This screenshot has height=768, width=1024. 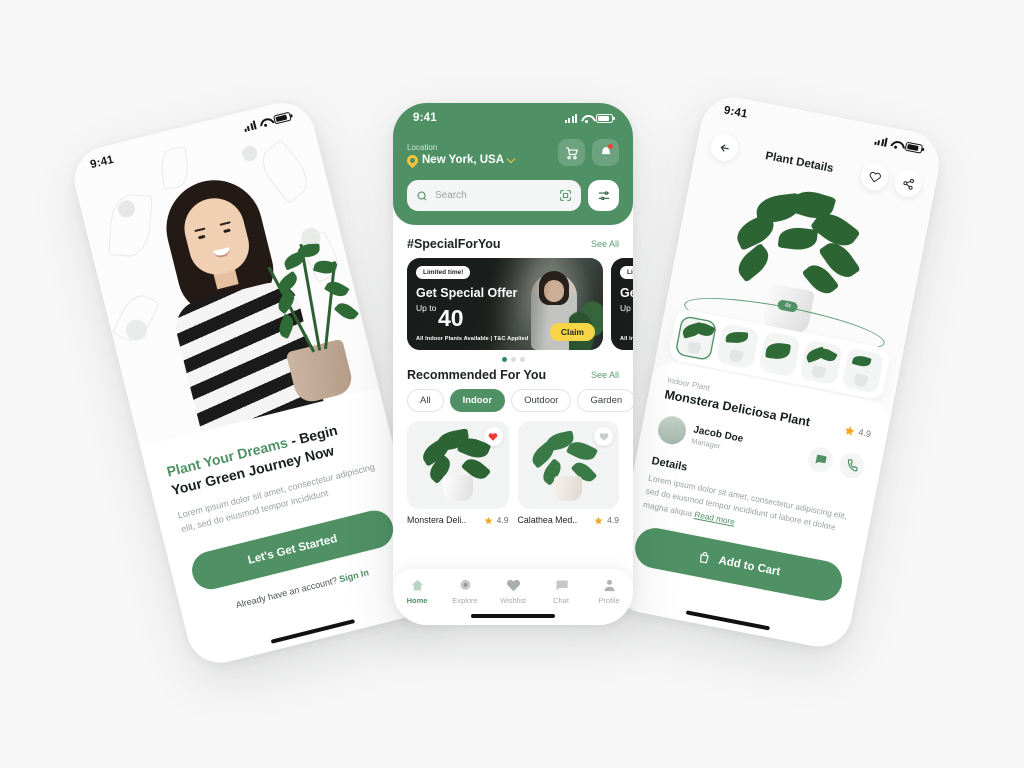 I want to click on seller-contact-actions, so click(x=836, y=462).